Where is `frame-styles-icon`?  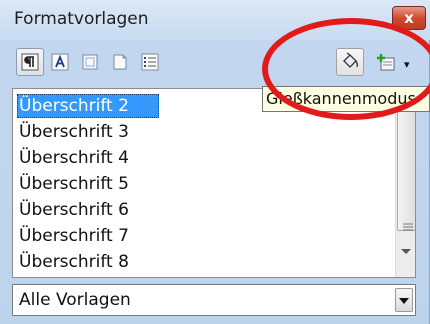
frame-styles-icon is located at coordinates (90, 62).